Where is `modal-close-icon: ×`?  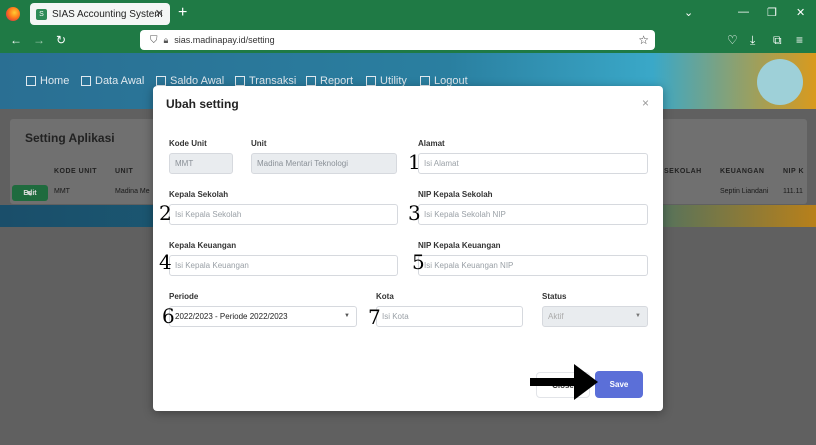
modal-close-icon: × is located at coordinates (645, 103).